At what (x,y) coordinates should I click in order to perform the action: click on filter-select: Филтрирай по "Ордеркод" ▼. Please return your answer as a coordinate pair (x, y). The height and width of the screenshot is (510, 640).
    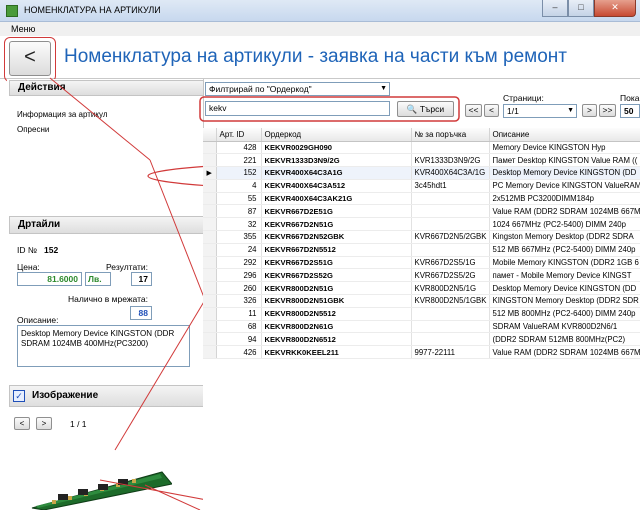
    Looking at the image, I should click on (297, 89).